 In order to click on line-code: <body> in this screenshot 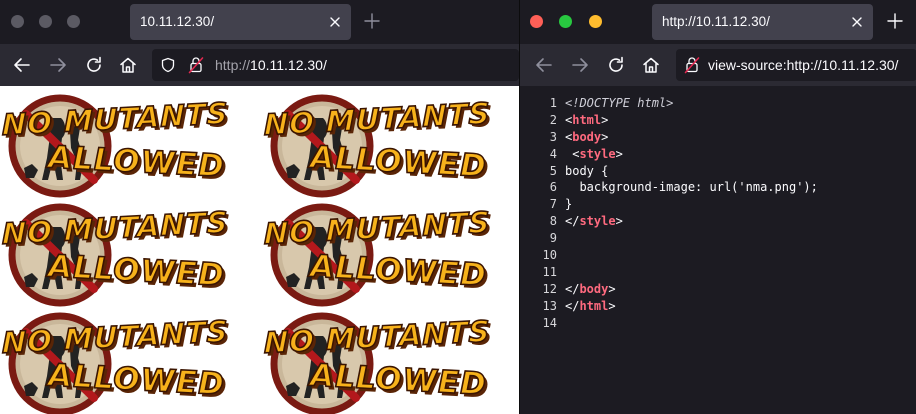, I will do `click(586, 137)`.